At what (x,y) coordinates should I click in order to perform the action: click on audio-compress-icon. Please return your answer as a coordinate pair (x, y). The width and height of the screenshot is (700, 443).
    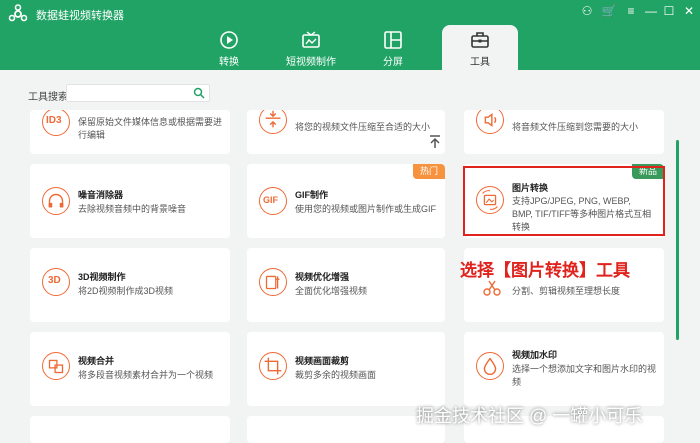
    Looking at the image, I should click on (490, 122).